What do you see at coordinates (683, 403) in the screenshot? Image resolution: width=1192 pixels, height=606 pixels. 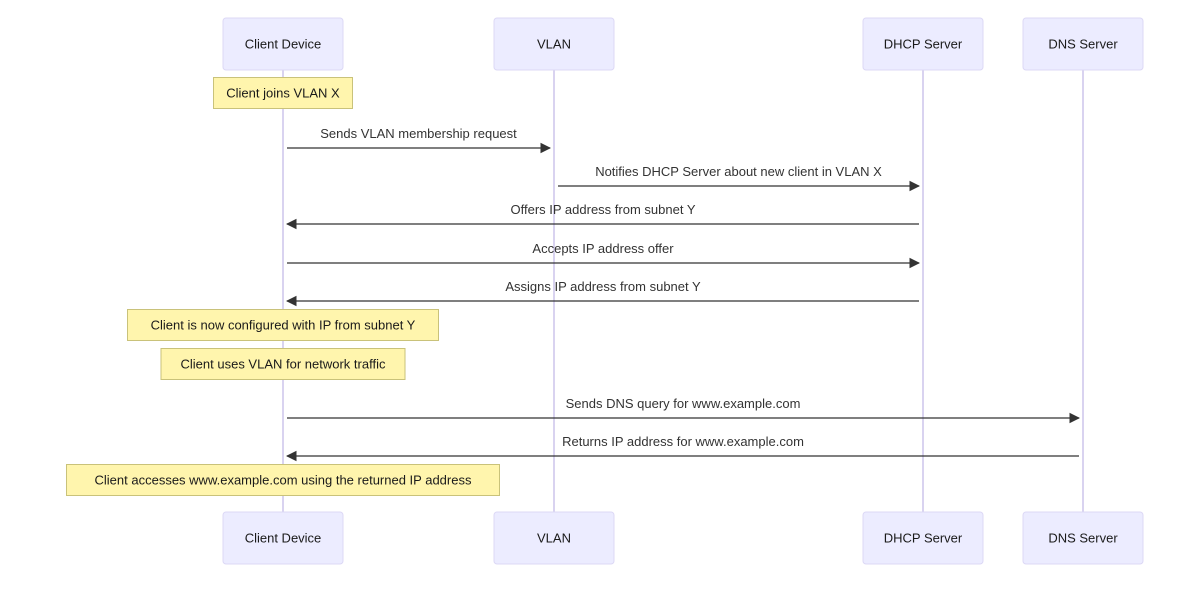 I see `message-label: Sends DNS query for www.example.com` at bounding box center [683, 403].